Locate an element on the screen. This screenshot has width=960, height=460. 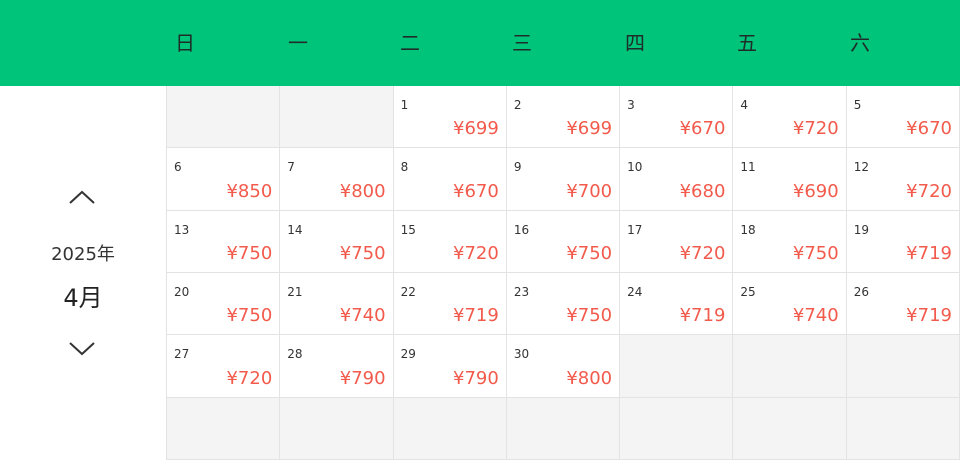
day-number: 6 is located at coordinates (178, 167).